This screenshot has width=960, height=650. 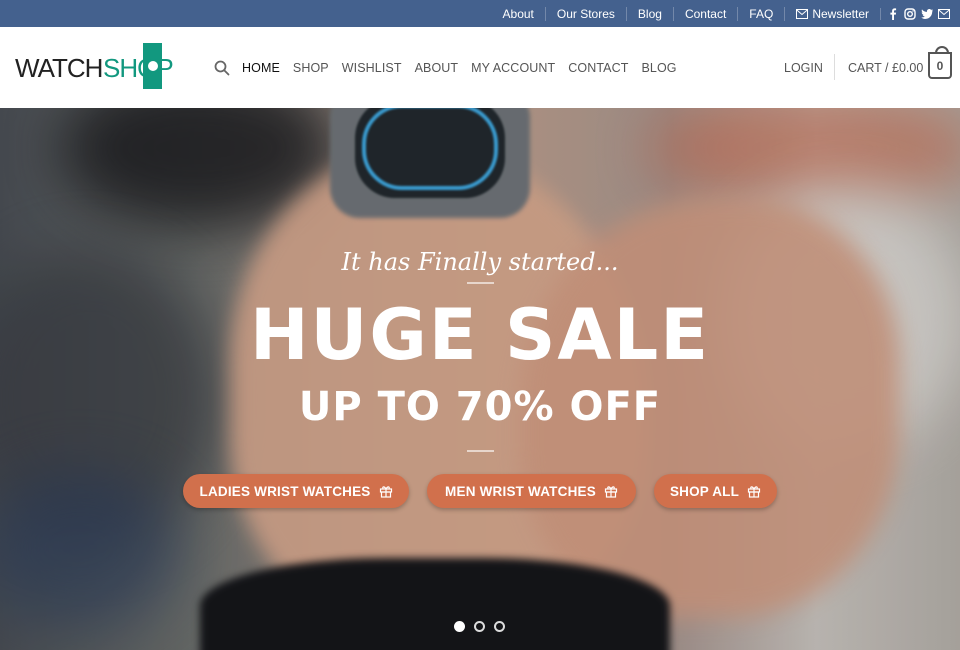 I want to click on topbar-link-faq: FAQ, so click(x=760, y=13).